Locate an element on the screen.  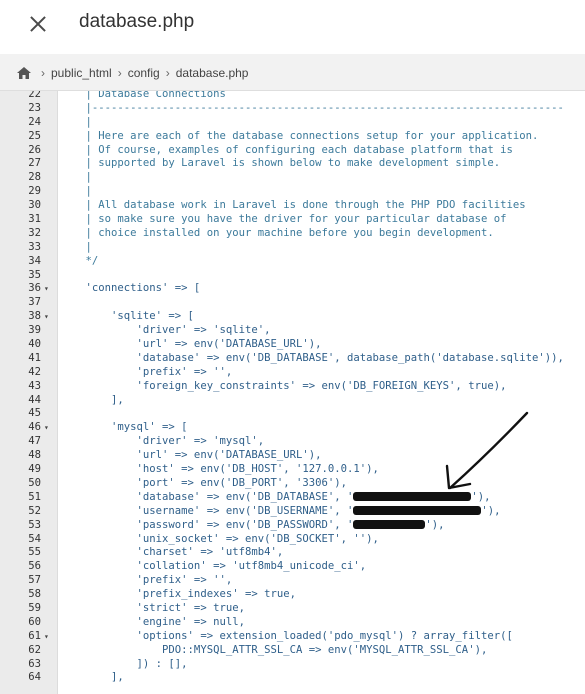
code-line: 36 ▾ 'connections' => [ is located at coordinates (292, 289).